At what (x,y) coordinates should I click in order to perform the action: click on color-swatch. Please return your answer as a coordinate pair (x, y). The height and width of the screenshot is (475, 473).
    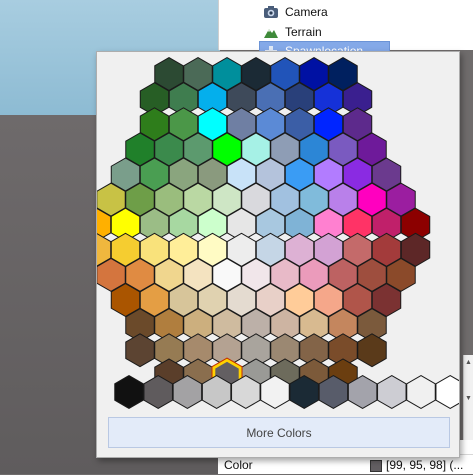
    Looking at the image, I should click on (376, 466).